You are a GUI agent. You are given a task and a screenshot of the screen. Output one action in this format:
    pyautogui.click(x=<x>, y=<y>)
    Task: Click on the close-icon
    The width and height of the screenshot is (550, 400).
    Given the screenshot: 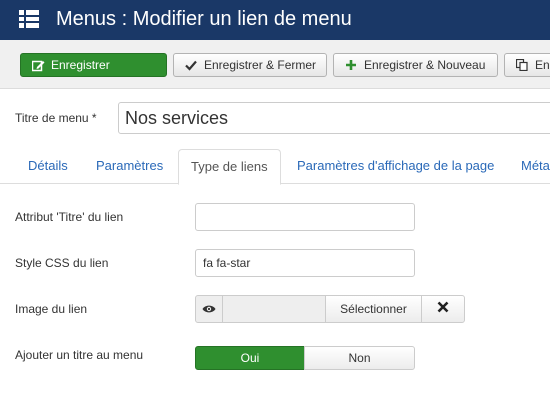 What is the action you would take?
    pyautogui.click(x=443, y=309)
    